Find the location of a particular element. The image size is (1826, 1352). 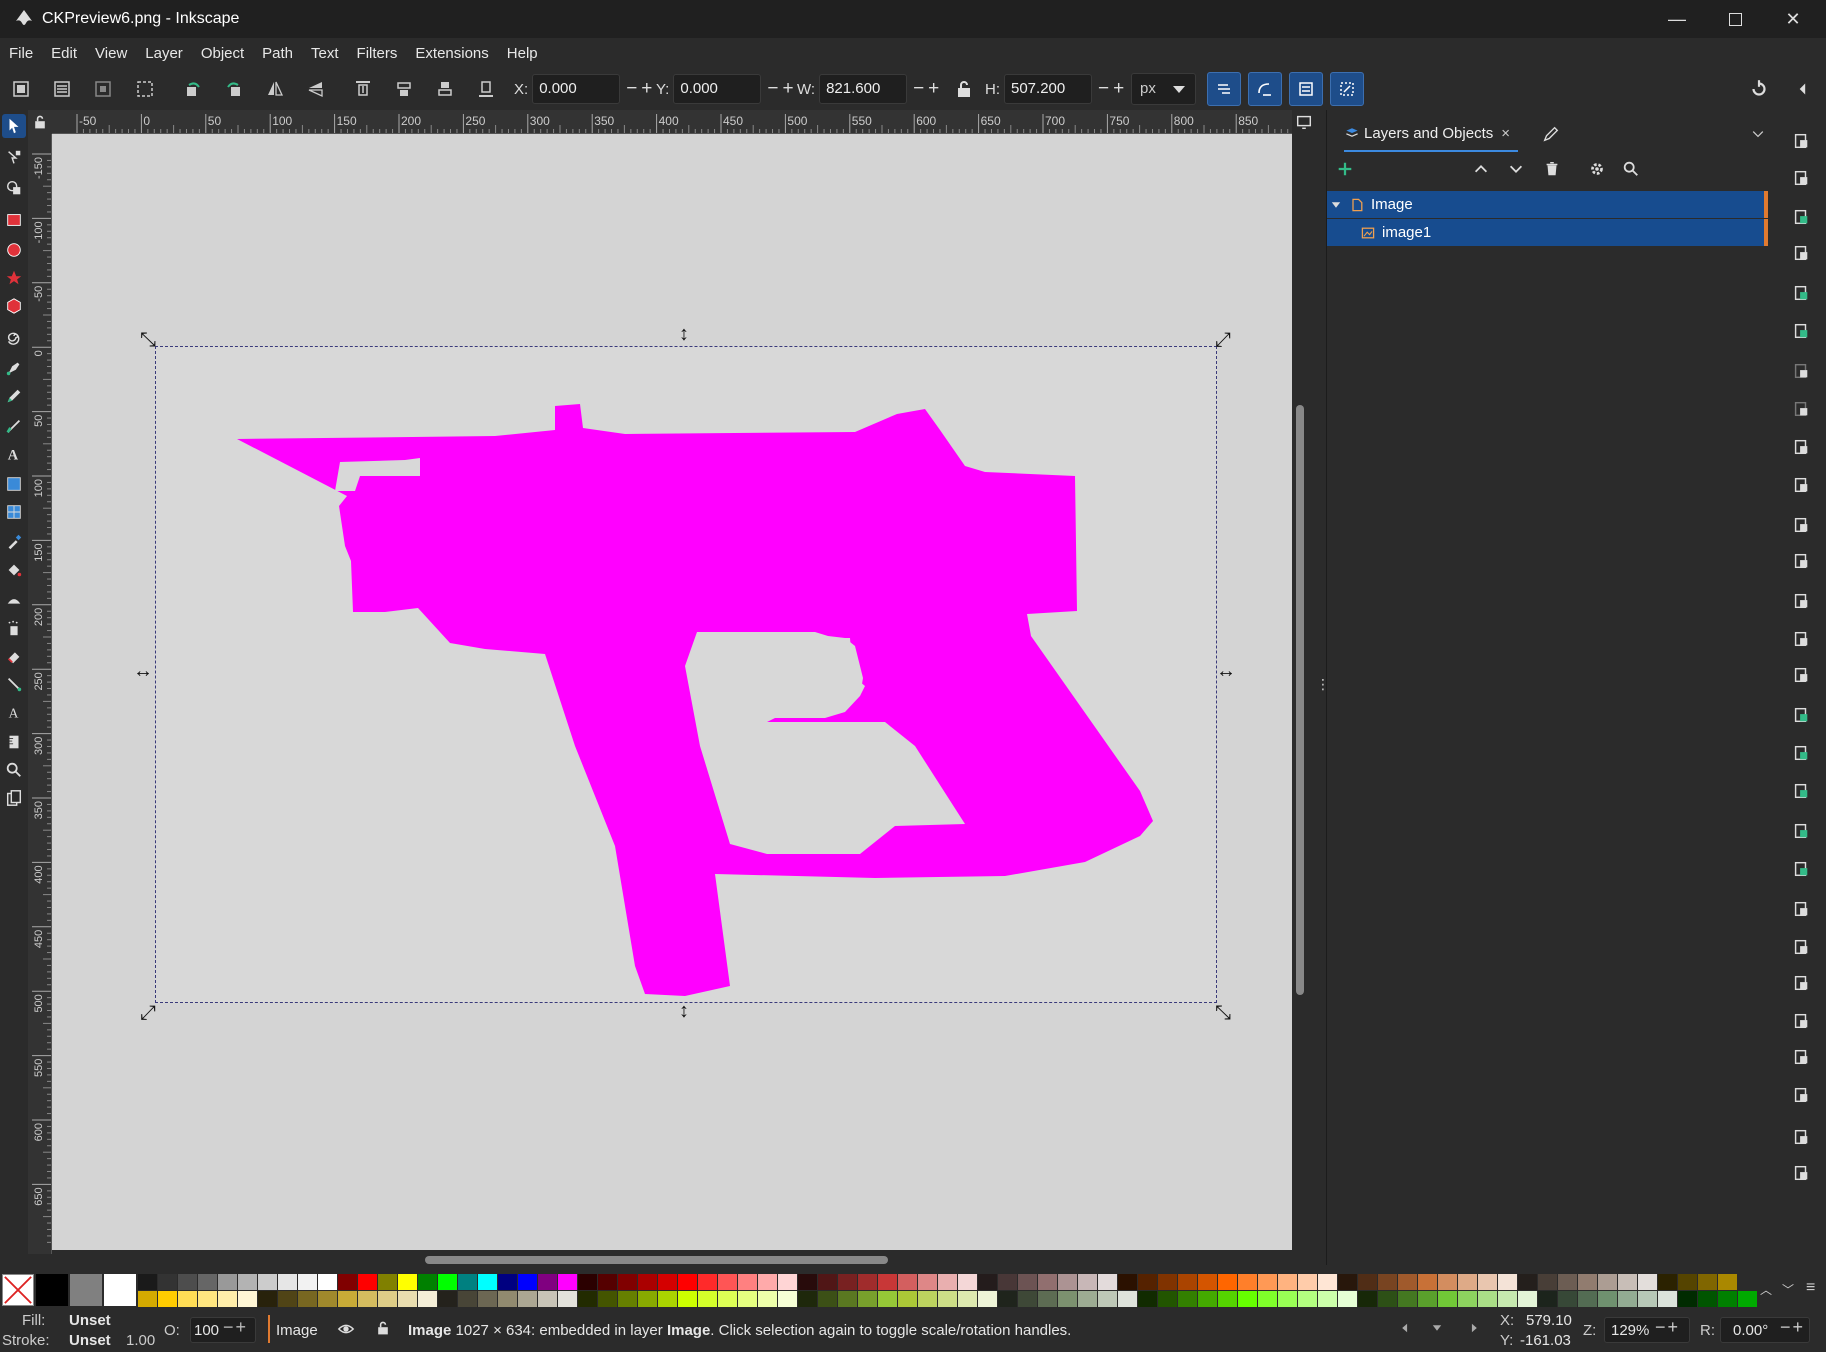

palette-scroll-up: ︿ is located at coordinates (1766, 1289).